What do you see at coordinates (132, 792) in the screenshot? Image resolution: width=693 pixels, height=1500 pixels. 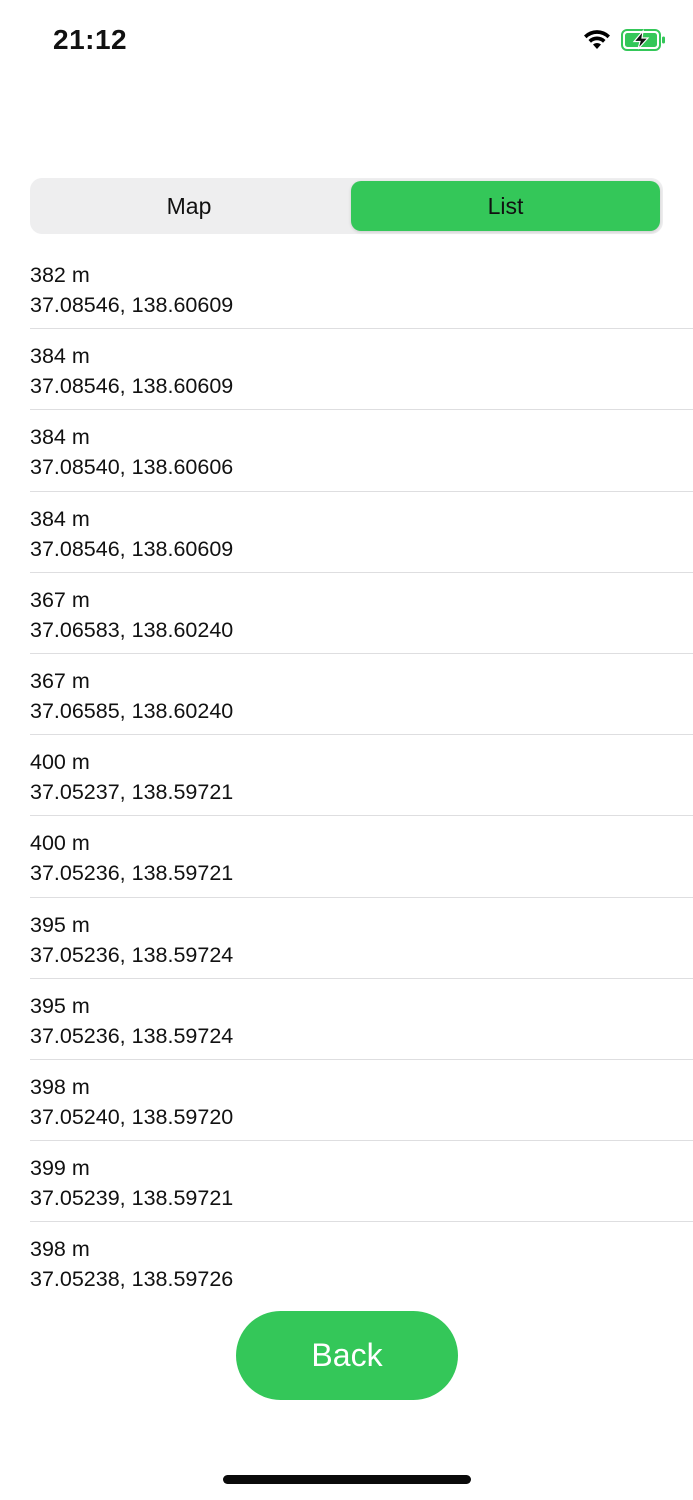 I see `coordinates-label: 37.05237, 138.59721` at bounding box center [132, 792].